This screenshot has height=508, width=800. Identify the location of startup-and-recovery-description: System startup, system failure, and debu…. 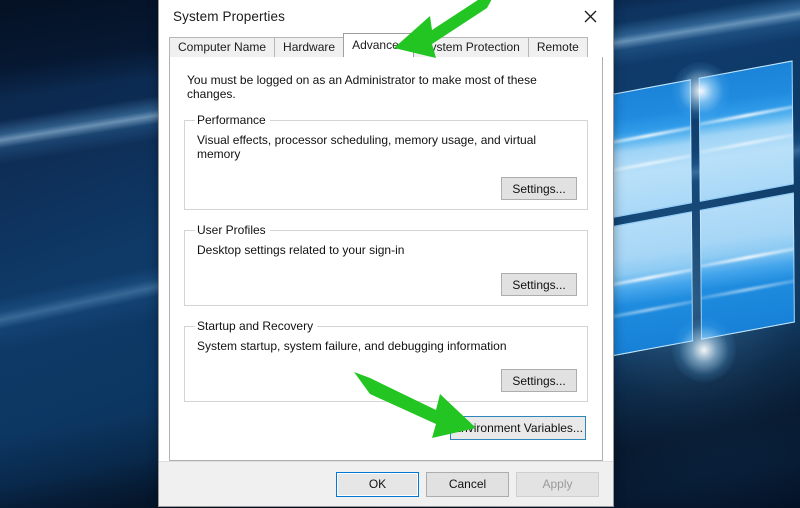
(352, 346).